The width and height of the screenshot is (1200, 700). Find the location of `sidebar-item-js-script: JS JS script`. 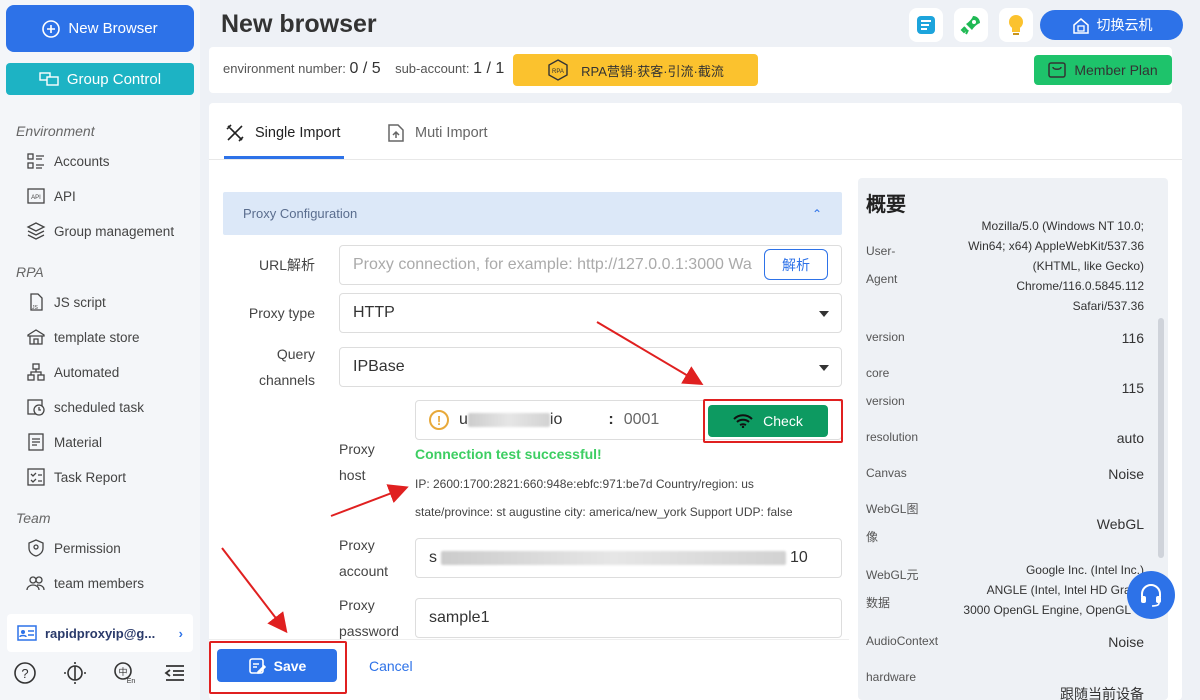

sidebar-item-js-script: JS JS script is located at coordinates (66, 302).